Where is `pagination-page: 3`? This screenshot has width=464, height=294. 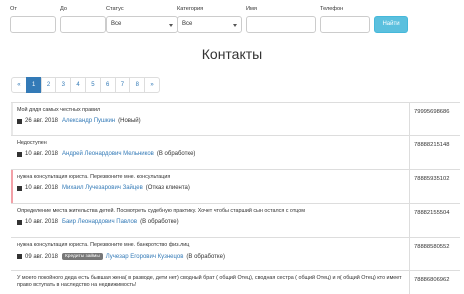
pagination-page: 3 is located at coordinates (63, 85).